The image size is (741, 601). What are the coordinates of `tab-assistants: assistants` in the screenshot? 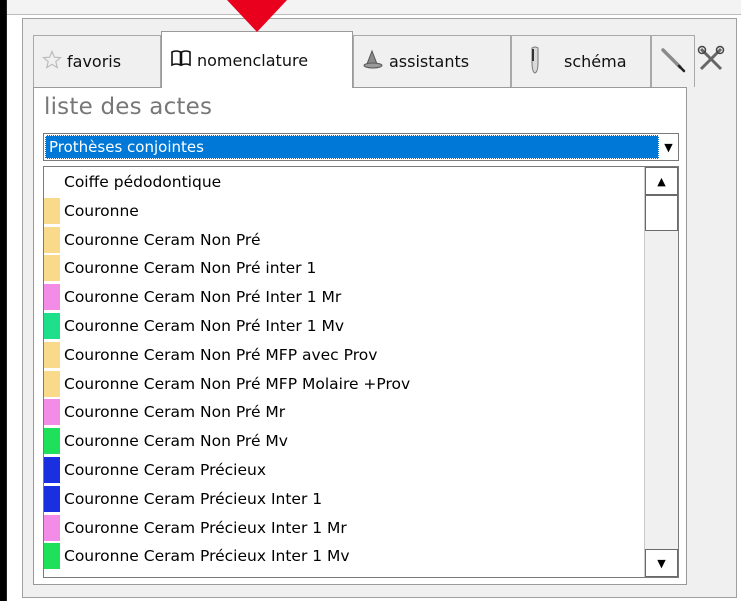 It's located at (432, 61).